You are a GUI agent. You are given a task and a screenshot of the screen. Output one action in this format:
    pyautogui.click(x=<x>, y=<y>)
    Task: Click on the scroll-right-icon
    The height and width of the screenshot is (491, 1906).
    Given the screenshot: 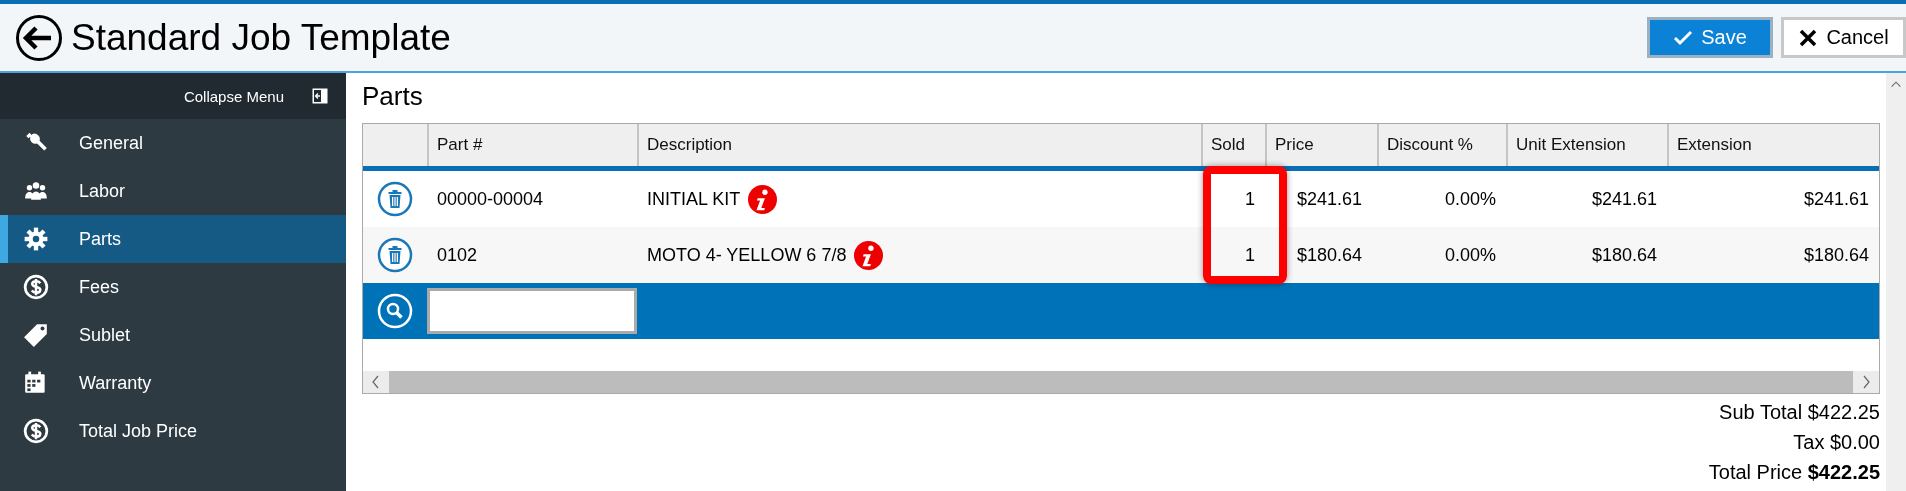 What is the action you would take?
    pyautogui.click(x=1866, y=382)
    